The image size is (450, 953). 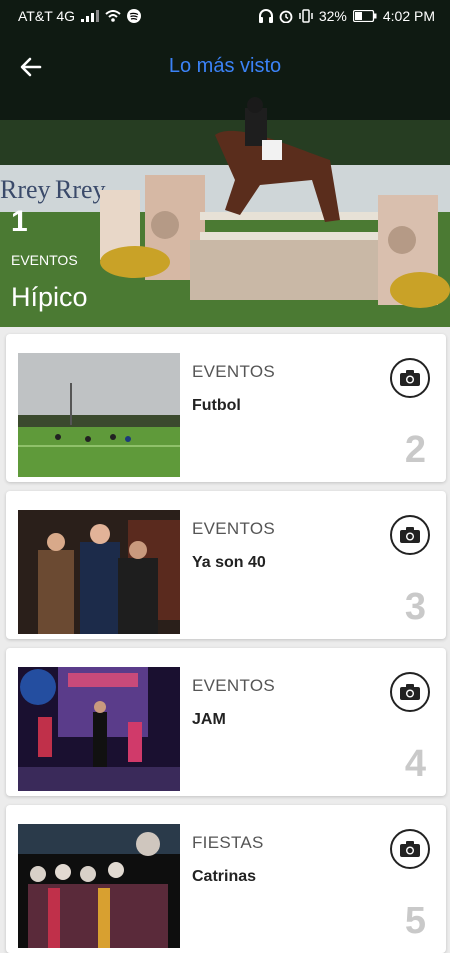 What do you see at coordinates (216, 405) in the screenshot?
I see `card-title: Futbol` at bounding box center [216, 405].